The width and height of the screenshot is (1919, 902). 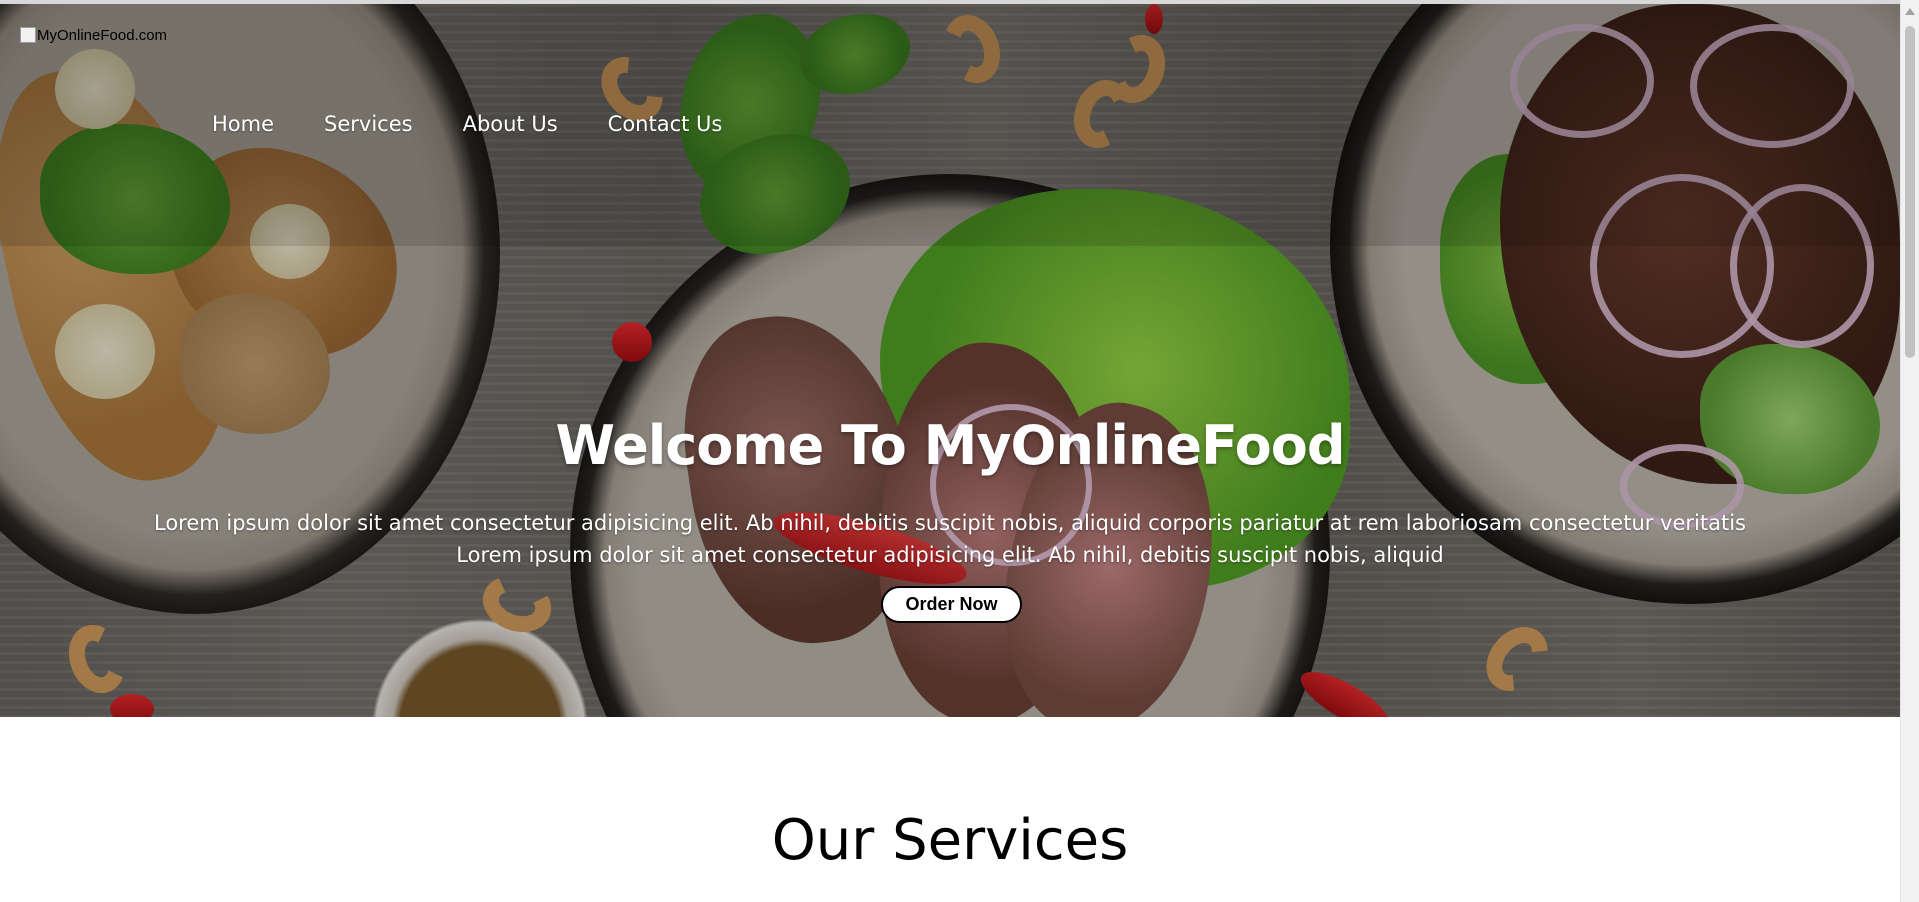 I want to click on scrollbar-thumb, so click(x=1910, y=192).